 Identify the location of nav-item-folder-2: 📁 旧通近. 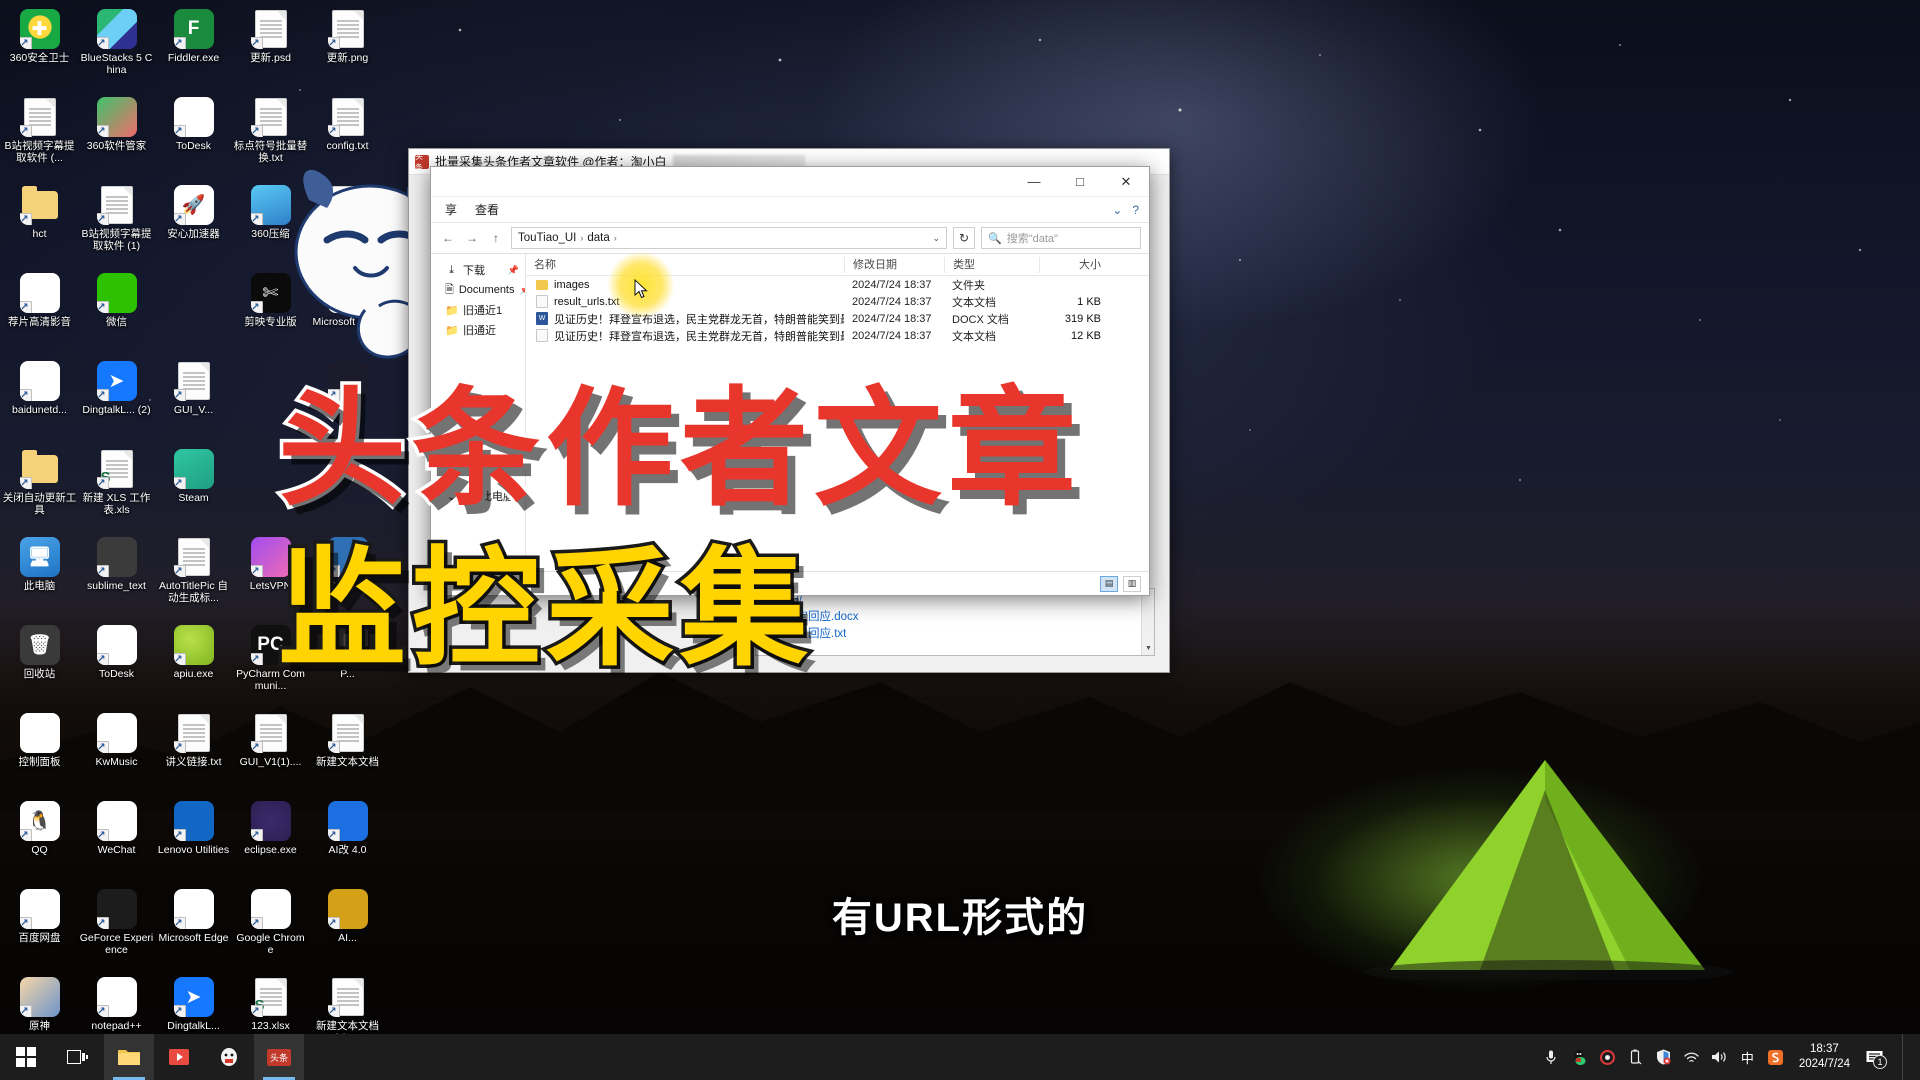
(478, 330).